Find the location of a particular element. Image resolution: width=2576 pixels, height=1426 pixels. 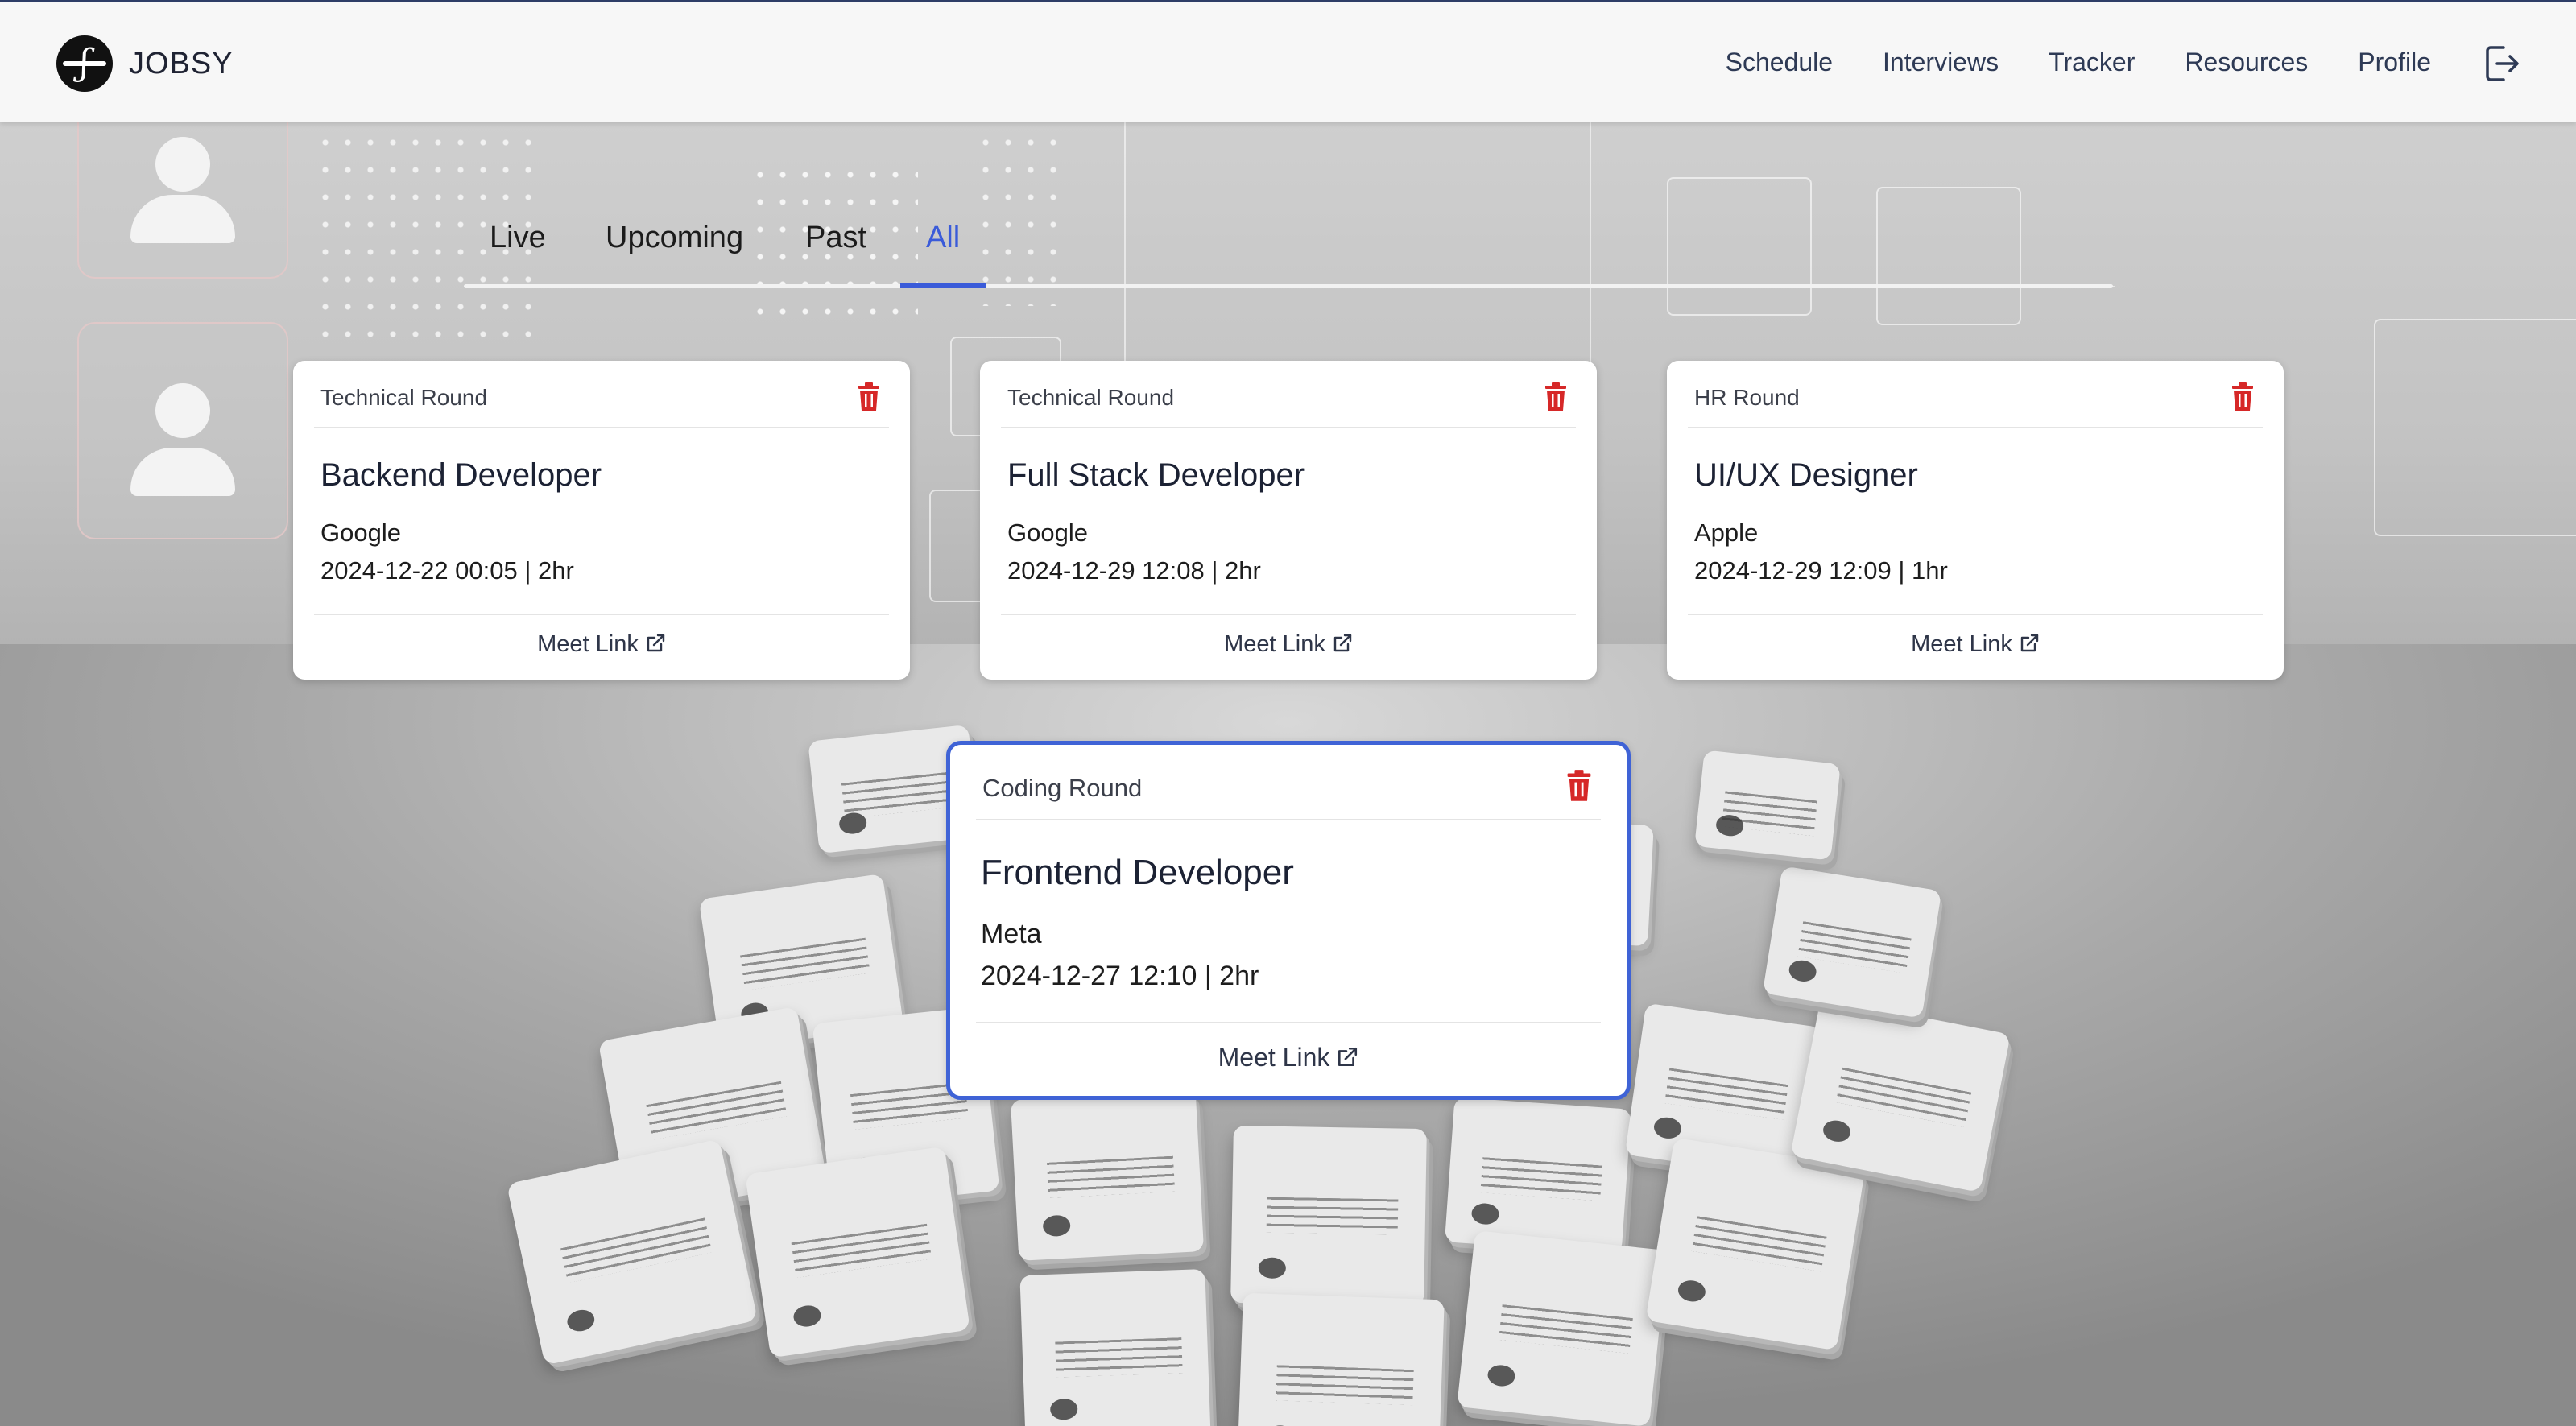

interview-datetime: 2024-12-22 00:05 | 2hr is located at coordinates (447, 570).